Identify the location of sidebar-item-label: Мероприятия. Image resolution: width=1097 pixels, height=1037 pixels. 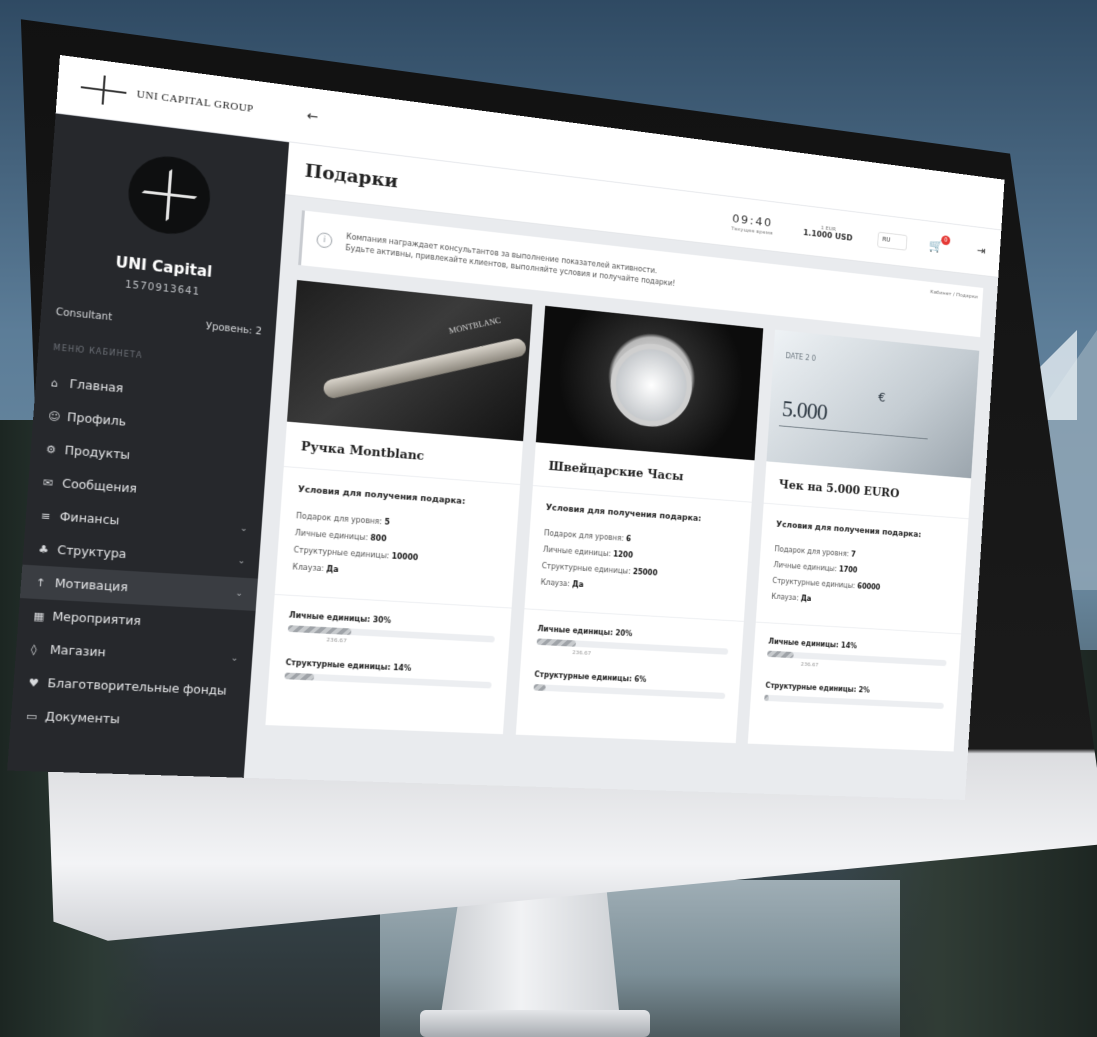
(96, 618).